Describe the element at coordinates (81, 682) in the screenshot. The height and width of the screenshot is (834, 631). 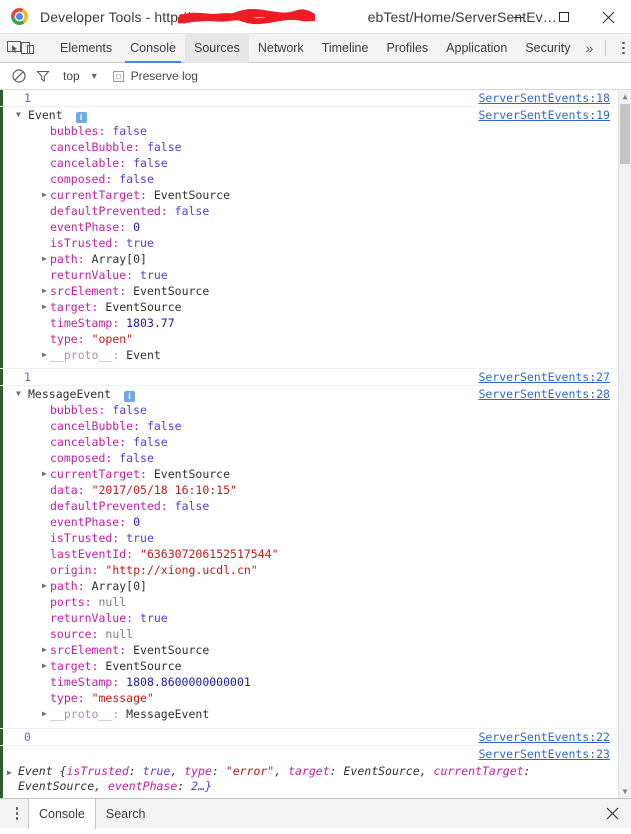
I see `property-name: timeStamp` at that location.